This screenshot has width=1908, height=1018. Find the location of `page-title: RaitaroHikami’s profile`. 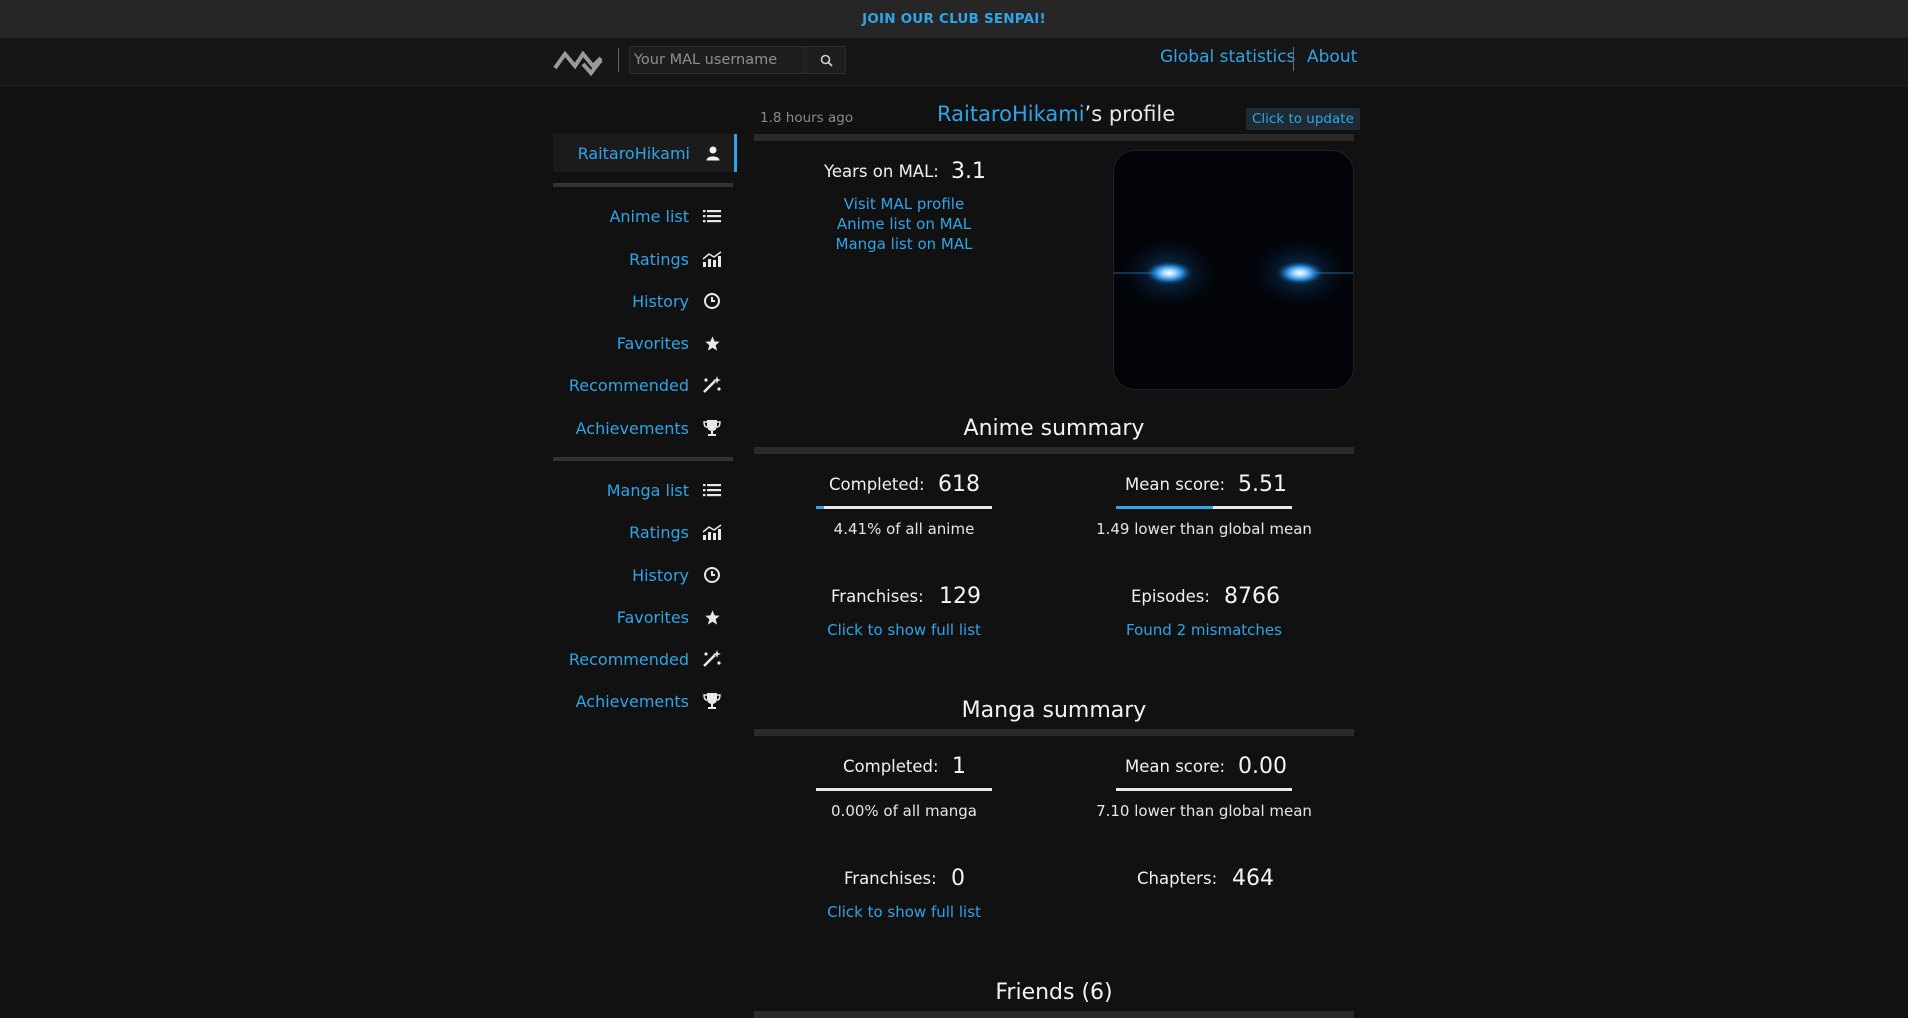

page-title: RaitaroHikami’s profile is located at coordinates (1056, 114).